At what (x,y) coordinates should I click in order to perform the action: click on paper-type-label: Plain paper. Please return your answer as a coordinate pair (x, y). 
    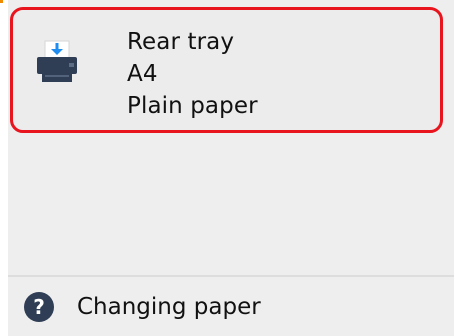
    Looking at the image, I should click on (192, 106).